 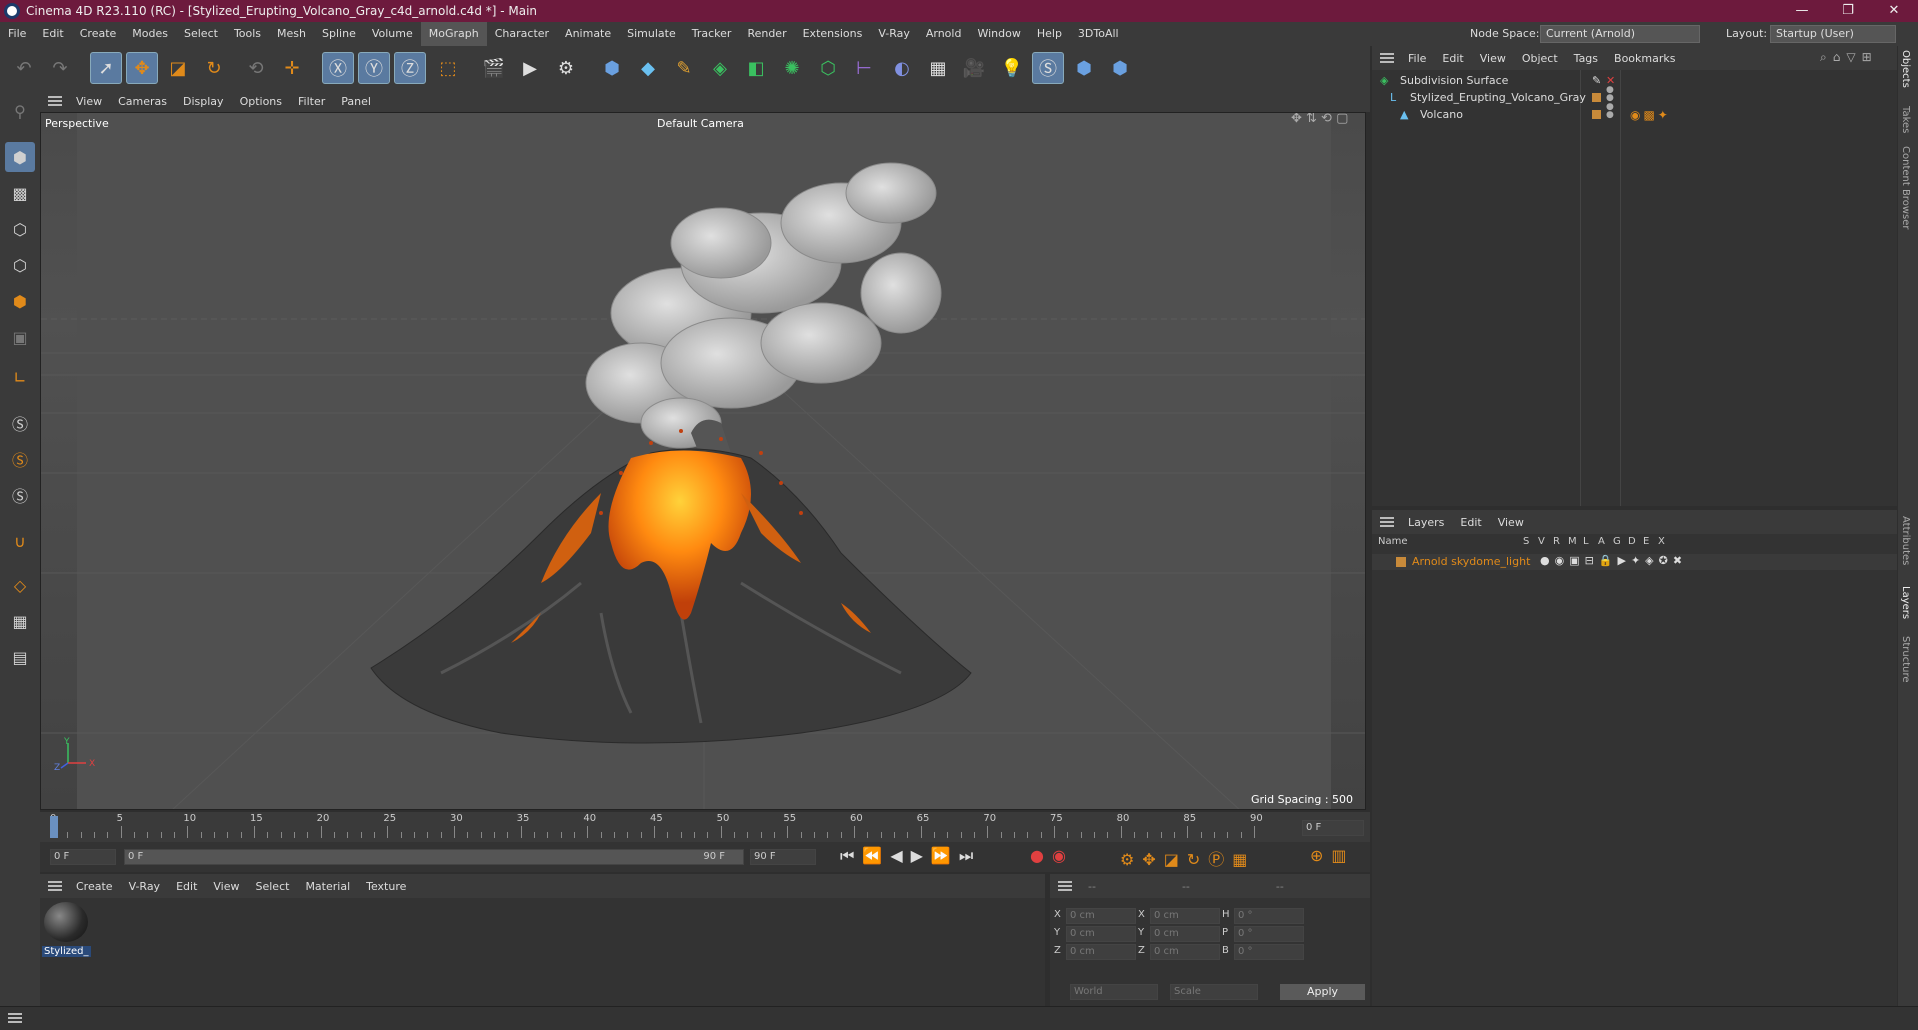 I want to click on layer-toggles-icons: ●◉▣⊟🔒▶✦◈✪✖, so click(x=1613, y=560).